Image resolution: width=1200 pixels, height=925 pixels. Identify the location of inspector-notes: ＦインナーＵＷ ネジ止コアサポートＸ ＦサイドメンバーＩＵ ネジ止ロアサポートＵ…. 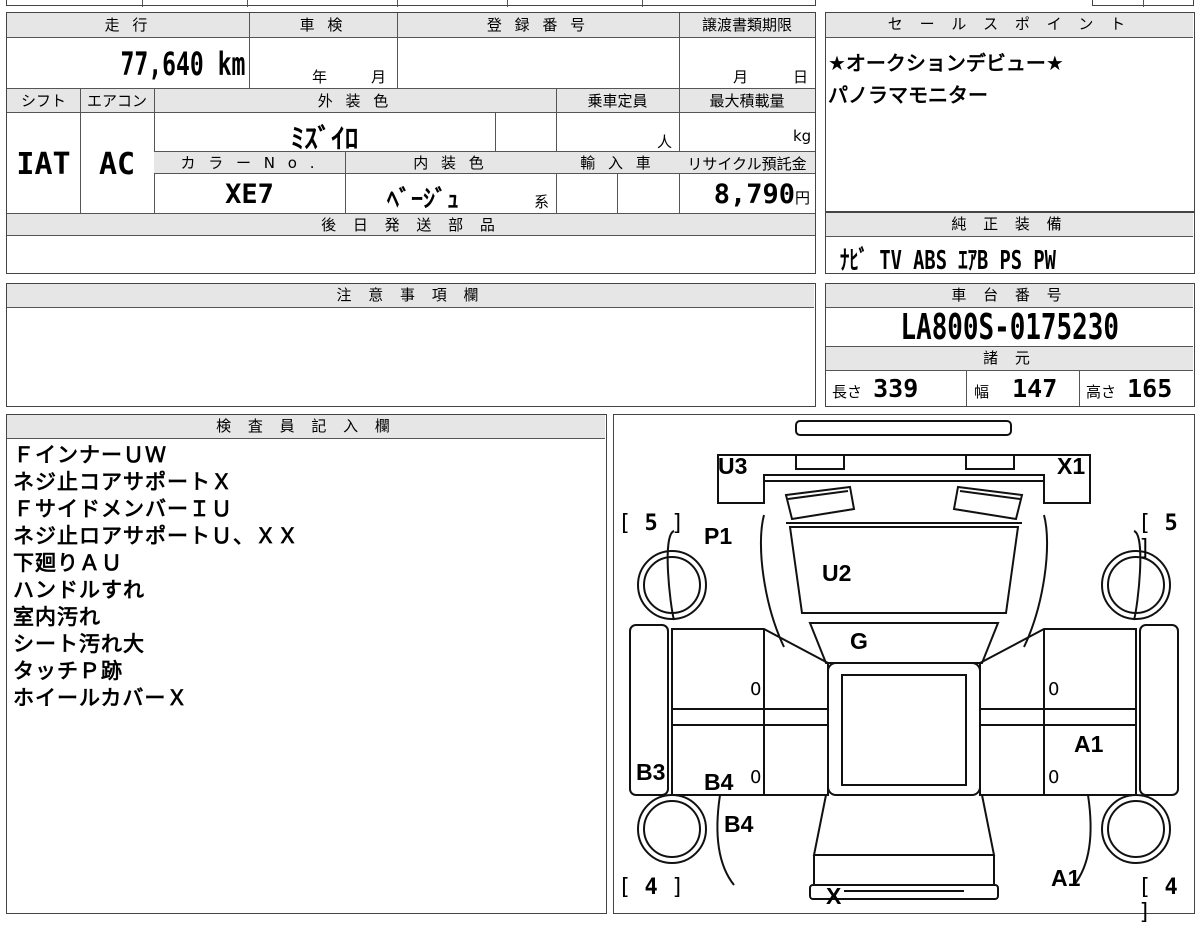
(156, 577).